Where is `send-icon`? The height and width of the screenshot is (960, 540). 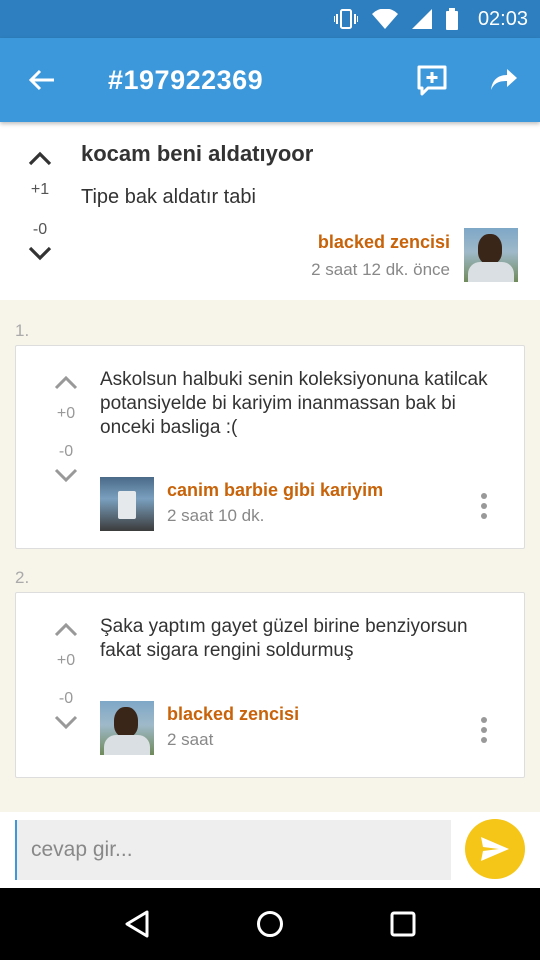
send-icon is located at coordinates (495, 849).